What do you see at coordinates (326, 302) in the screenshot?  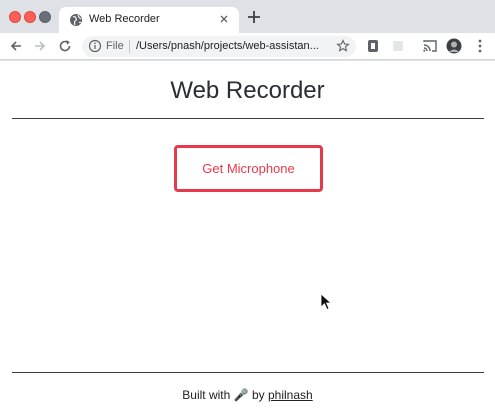 I see `mouse-pointer-icon` at bounding box center [326, 302].